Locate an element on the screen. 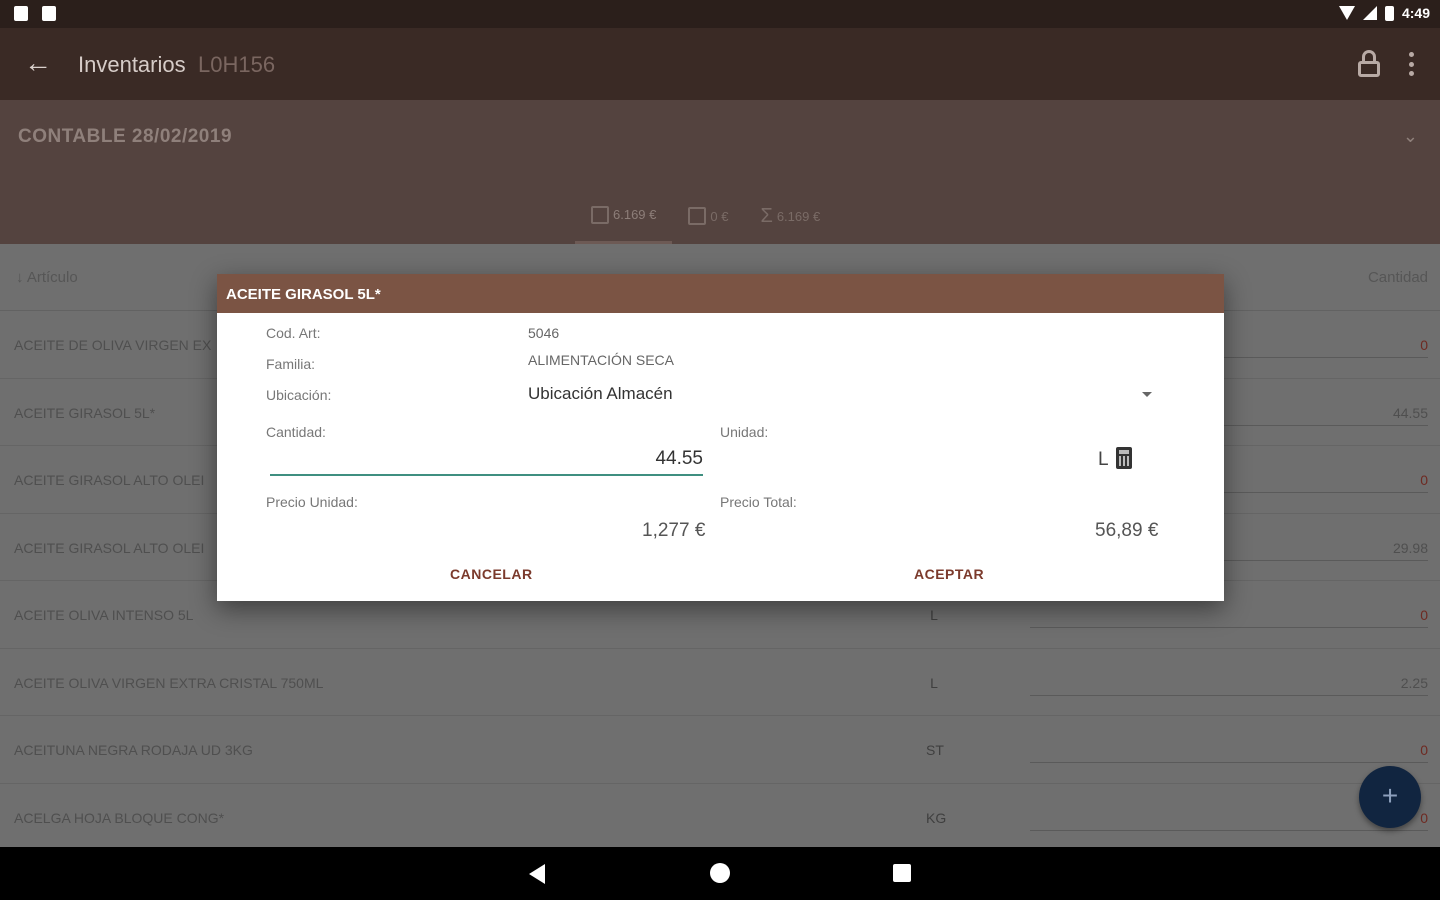 The height and width of the screenshot is (900, 1440). item-unit: KG is located at coordinates (936, 817).